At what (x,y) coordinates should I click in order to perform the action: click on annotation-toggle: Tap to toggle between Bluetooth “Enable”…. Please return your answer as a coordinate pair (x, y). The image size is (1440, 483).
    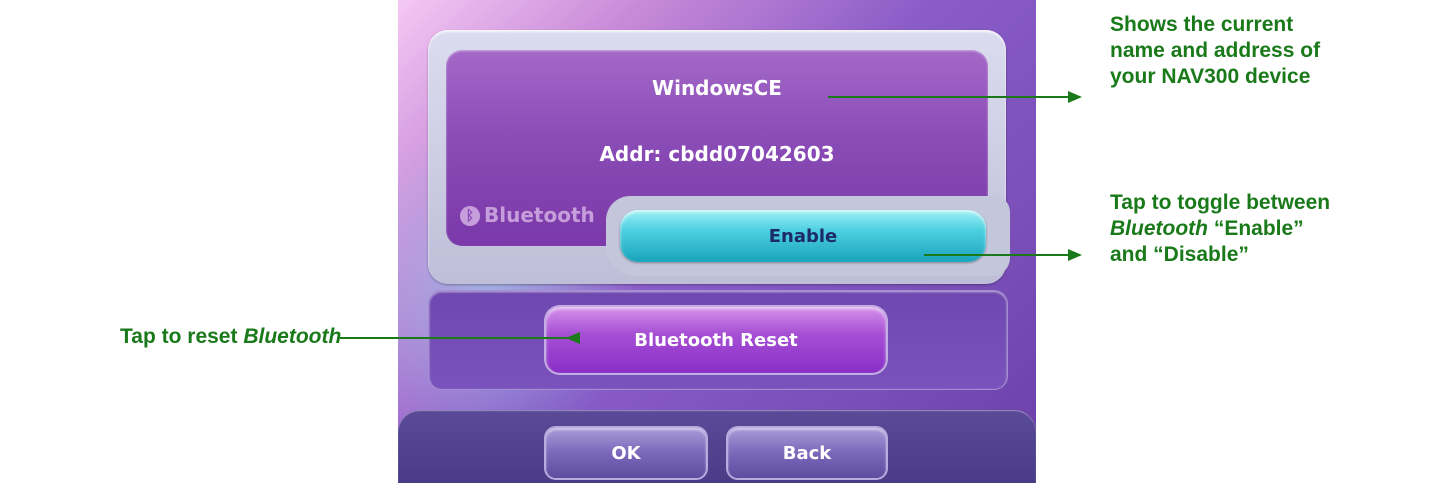
    Looking at the image, I should click on (1220, 229).